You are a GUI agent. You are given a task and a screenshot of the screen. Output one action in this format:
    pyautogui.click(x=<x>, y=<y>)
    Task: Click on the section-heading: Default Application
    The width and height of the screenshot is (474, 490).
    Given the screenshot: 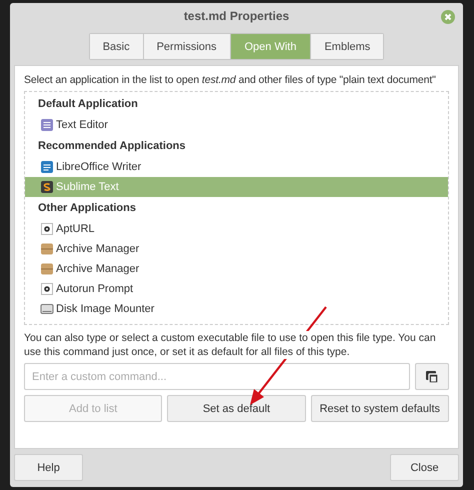 What is the action you would take?
    pyautogui.click(x=88, y=104)
    